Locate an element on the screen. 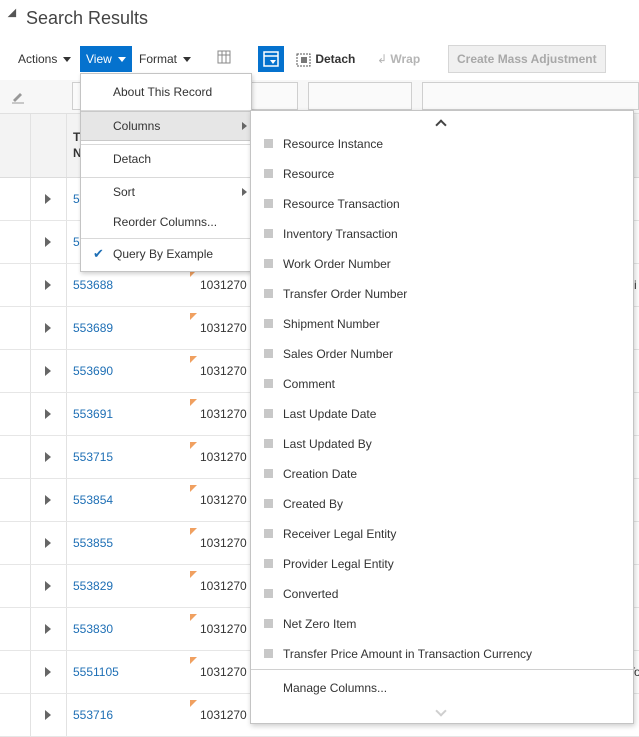 This screenshot has width=639, height=737. column-toggle-item: Provider Legal Entity is located at coordinates (442, 564).